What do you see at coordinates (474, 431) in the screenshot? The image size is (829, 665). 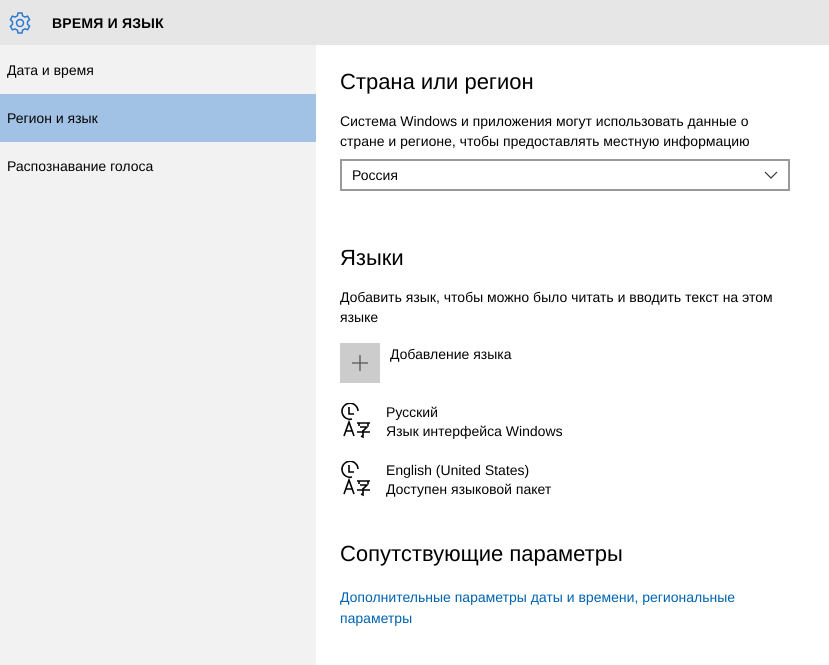 I see `language-status: Язык интерфейса Windows` at bounding box center [474, 431].